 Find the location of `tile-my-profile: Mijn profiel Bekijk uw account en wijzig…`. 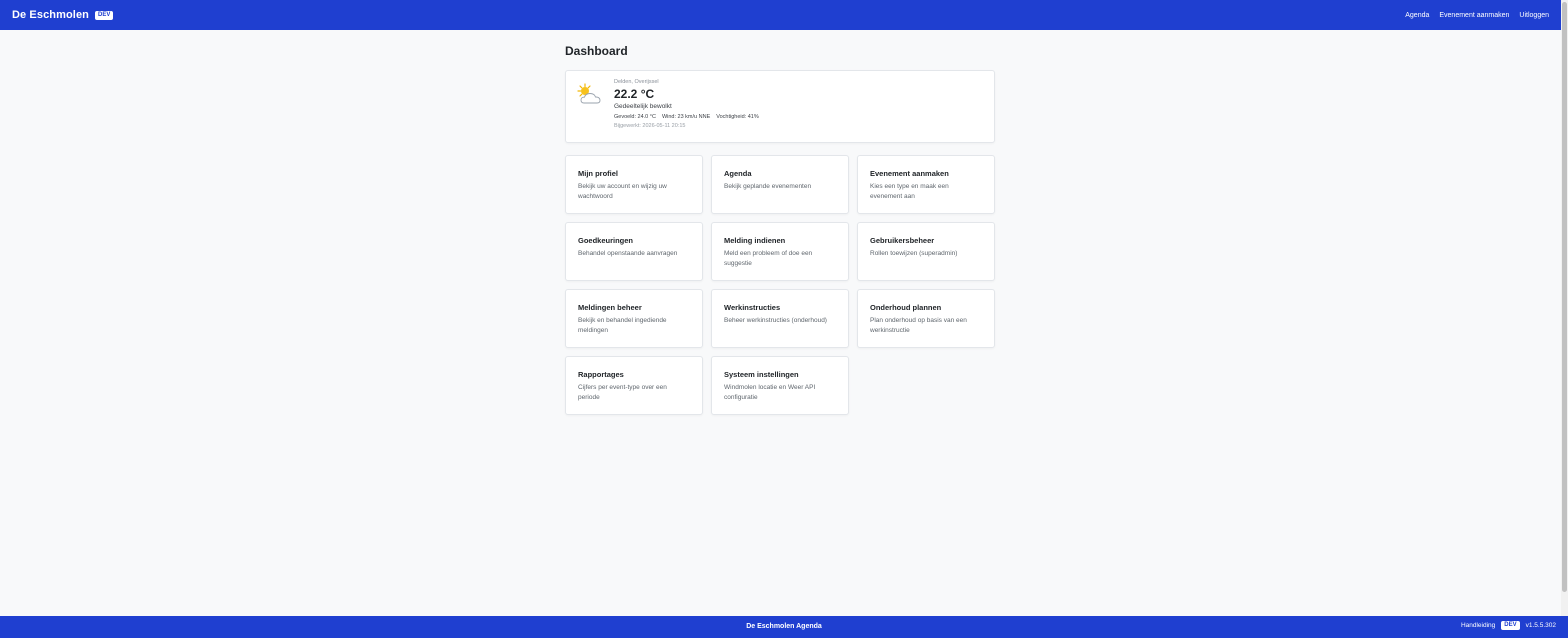

tile-my-profile: Mijn profiel Bekijk uw account en wijzig… is located at coordinates (634, 184).